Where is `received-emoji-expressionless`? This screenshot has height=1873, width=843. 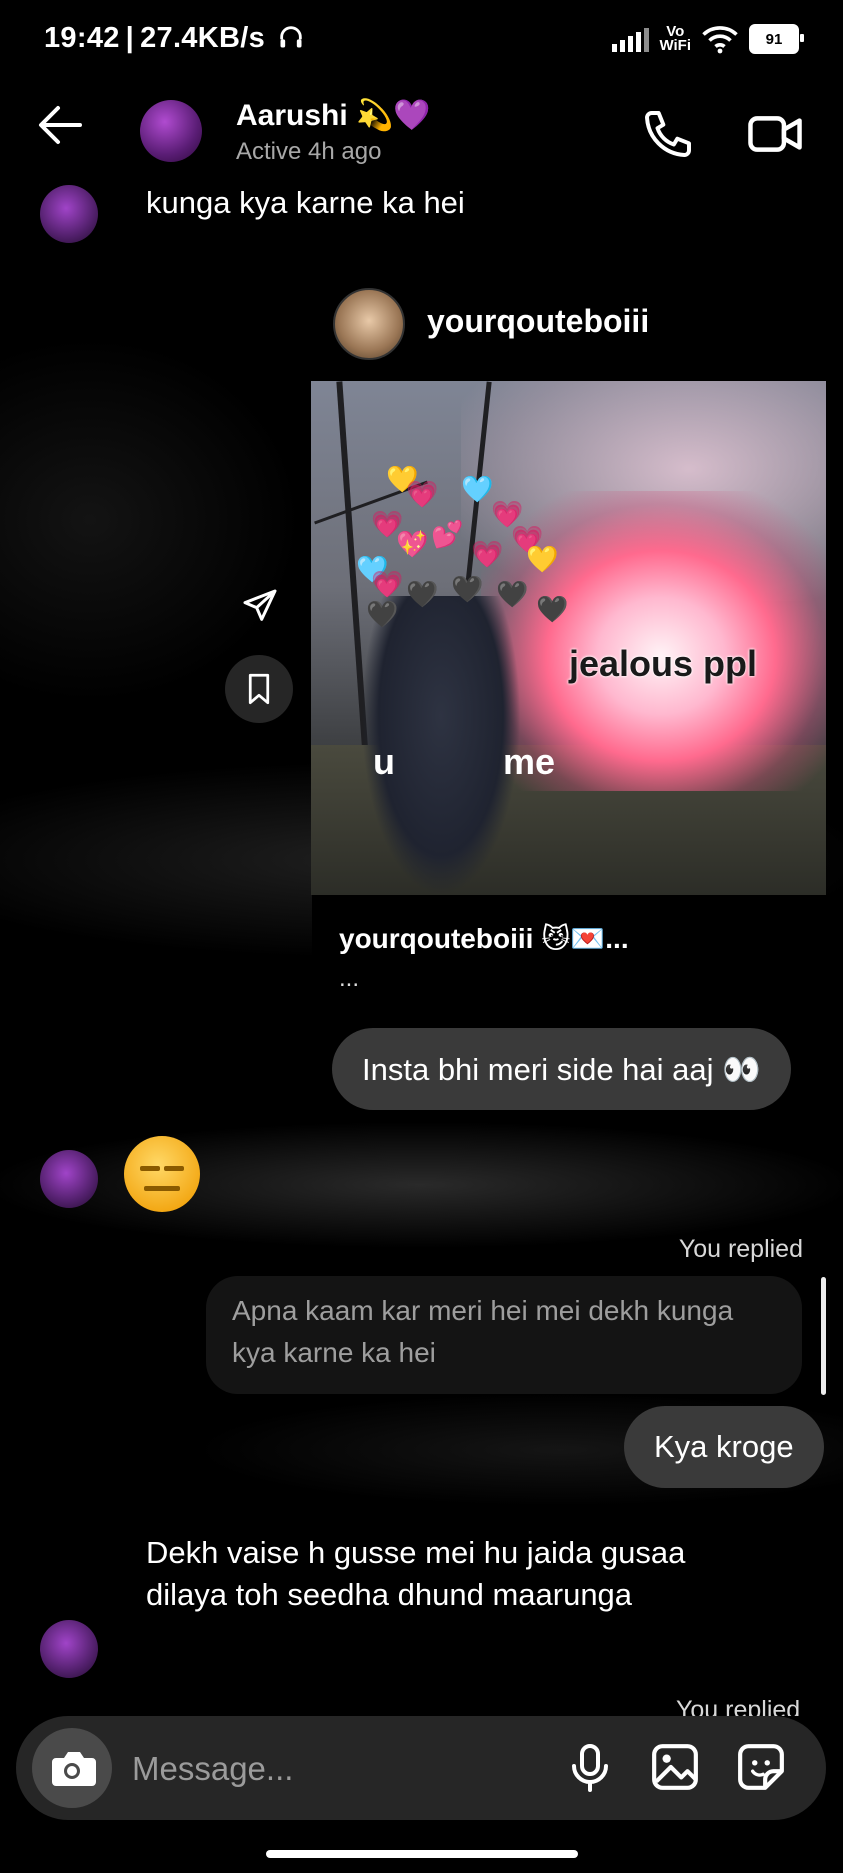
received-emoji-expressionless is located at coordinates (162, 1174).